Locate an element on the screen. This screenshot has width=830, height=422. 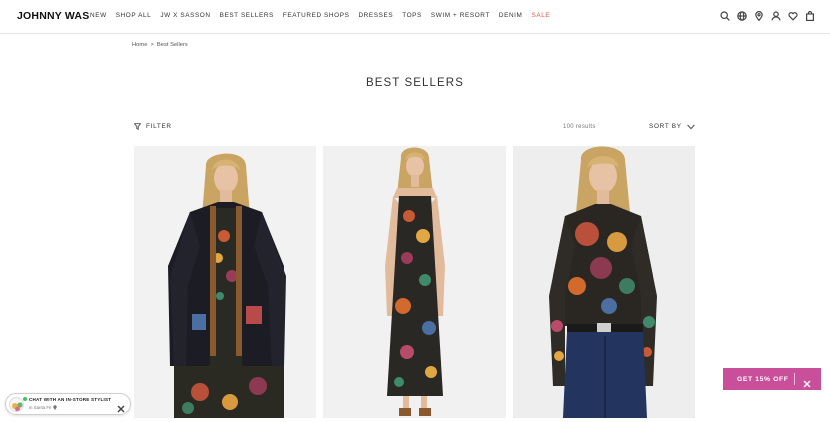
promo-label: GET 15% OFF is located at coordinates (763, 379).